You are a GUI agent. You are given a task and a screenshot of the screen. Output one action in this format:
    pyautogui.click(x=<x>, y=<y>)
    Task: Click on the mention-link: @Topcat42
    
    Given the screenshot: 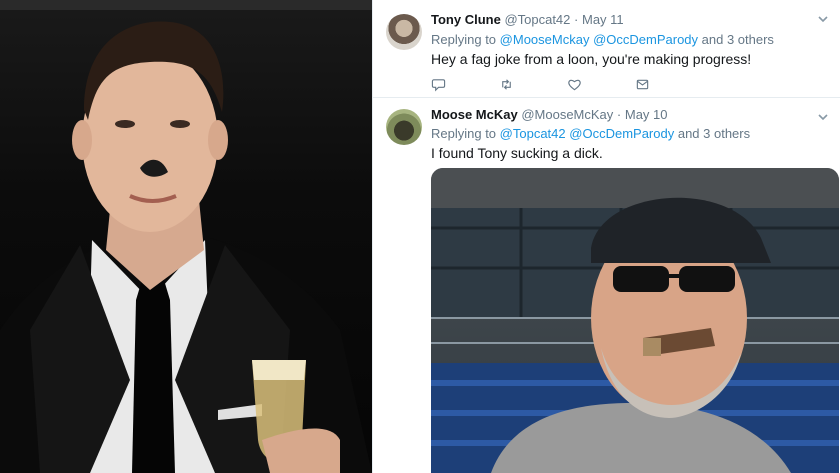 What is the action you would take?
    pyautogui.click(x=533, y=133)
    